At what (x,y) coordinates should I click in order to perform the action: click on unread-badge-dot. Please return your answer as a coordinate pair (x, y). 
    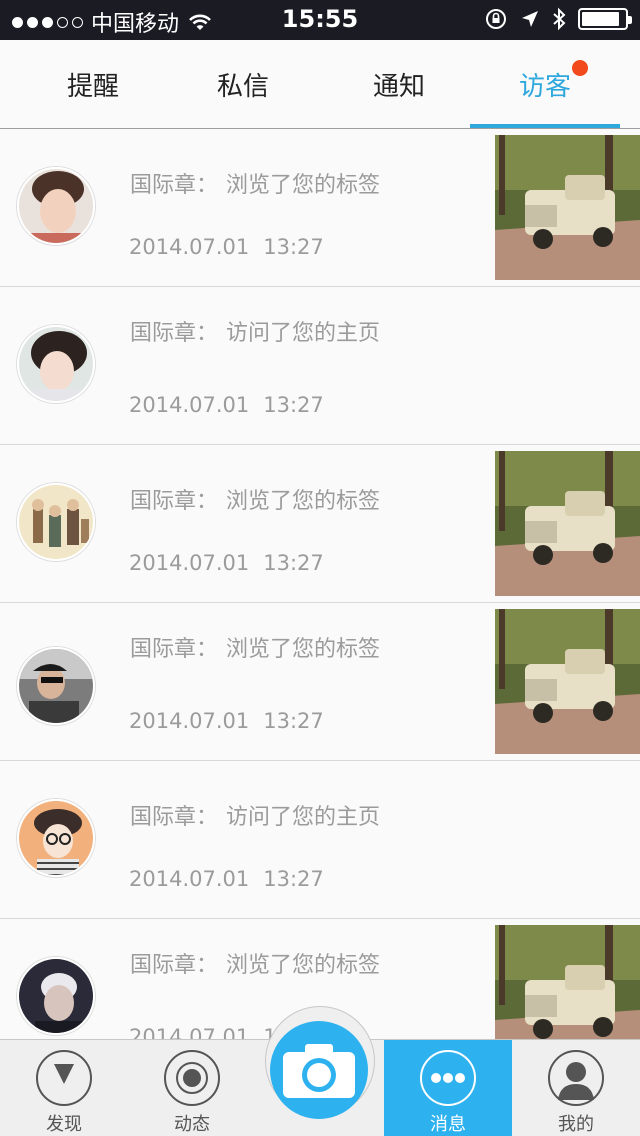
    Looking at the image, I should click on (580, 68).